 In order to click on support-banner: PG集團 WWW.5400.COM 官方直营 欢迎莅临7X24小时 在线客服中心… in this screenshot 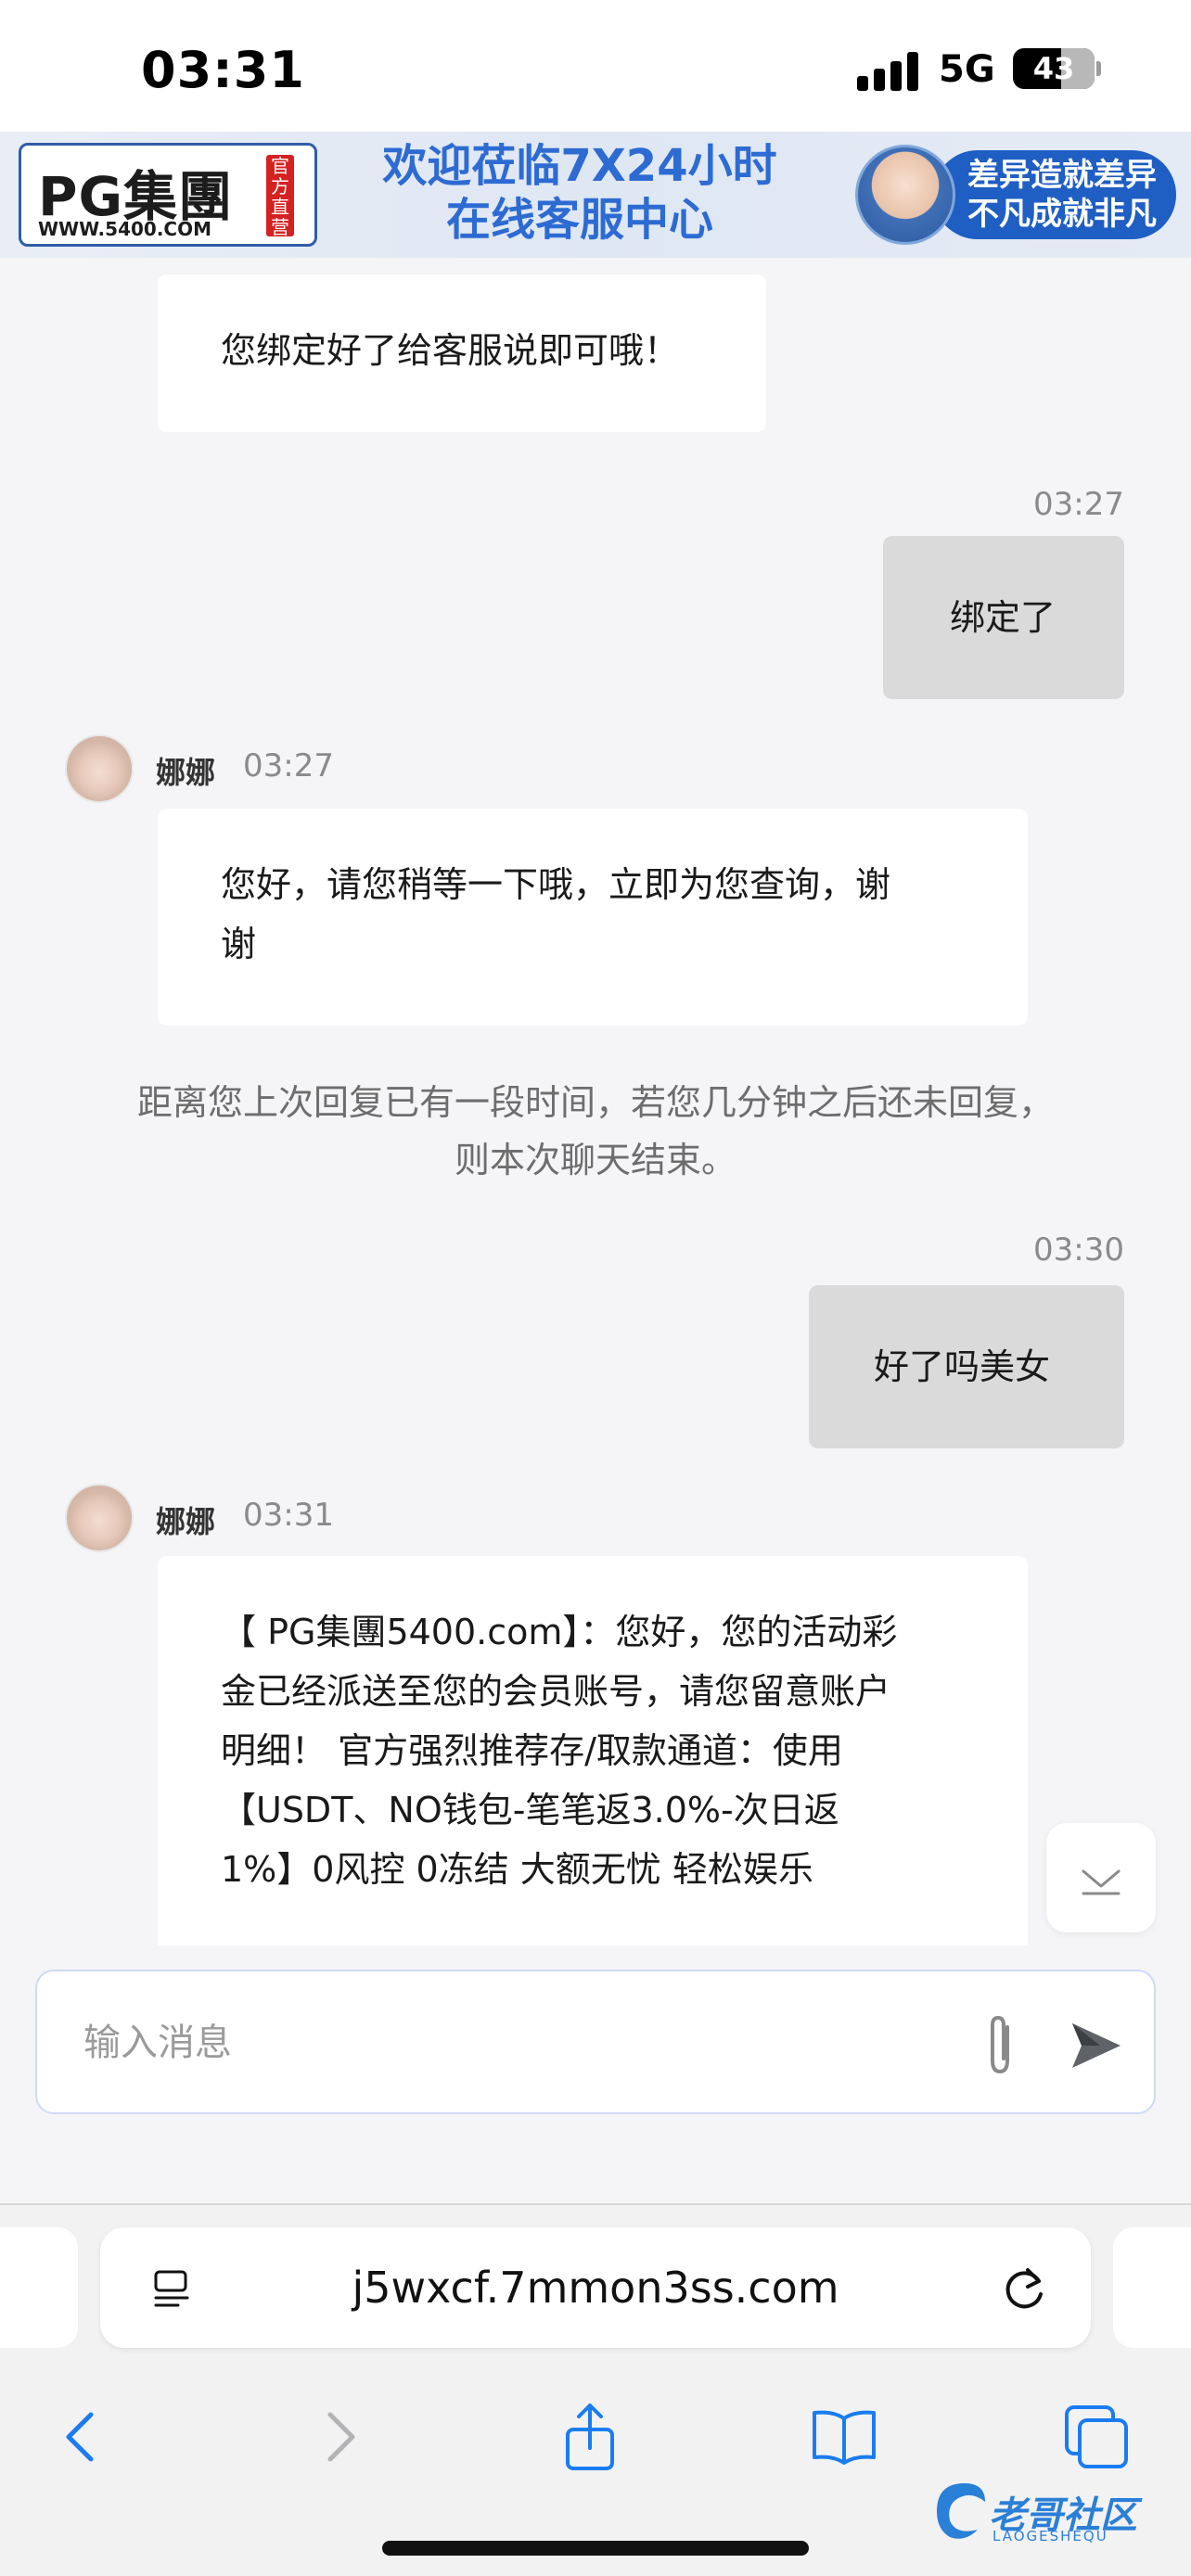, I will do `click(595, 195)`.